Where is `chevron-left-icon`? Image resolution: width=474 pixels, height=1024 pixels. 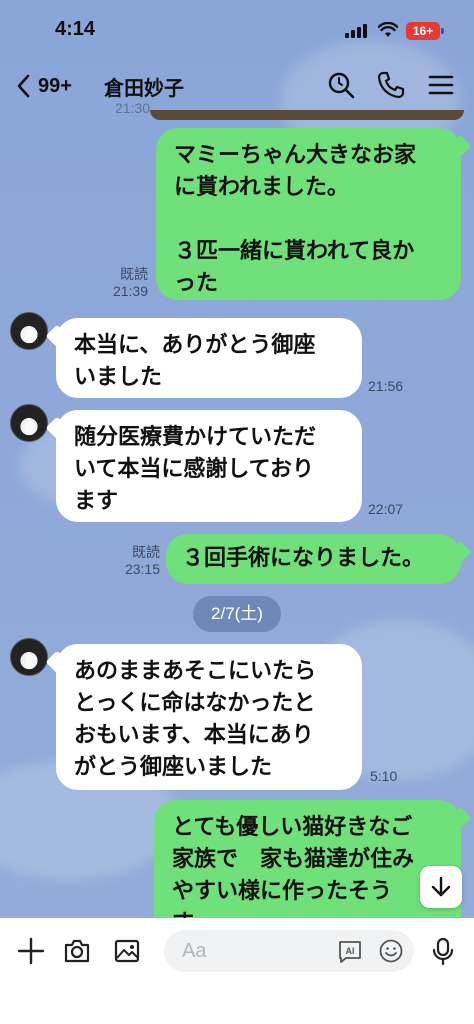 chevron-left-icon is located at coordinates (23, 86).